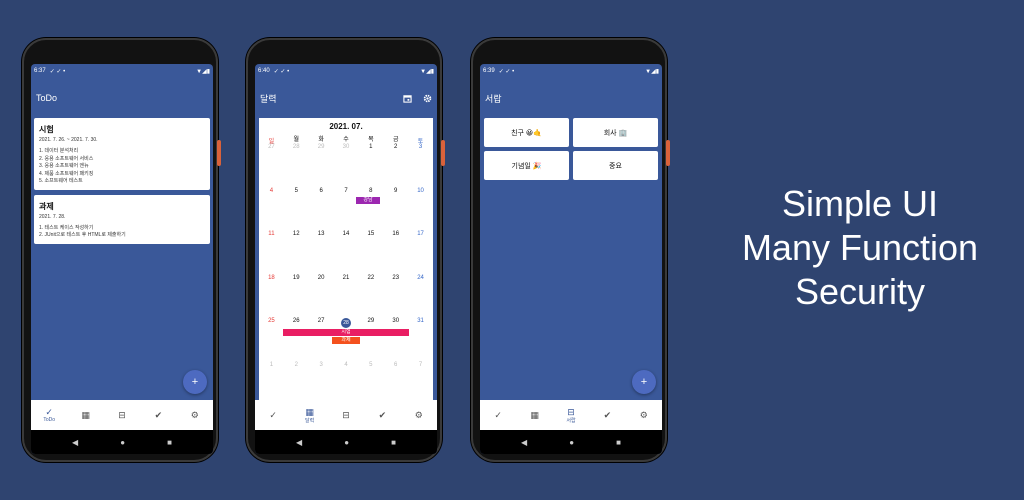 Image resolution: width=1024 pixels, height=500 pixels. What do you see at coordinates (271, 338) in the screenshot?
I see `calendar-day: 25` at bounding box center [271, 338].